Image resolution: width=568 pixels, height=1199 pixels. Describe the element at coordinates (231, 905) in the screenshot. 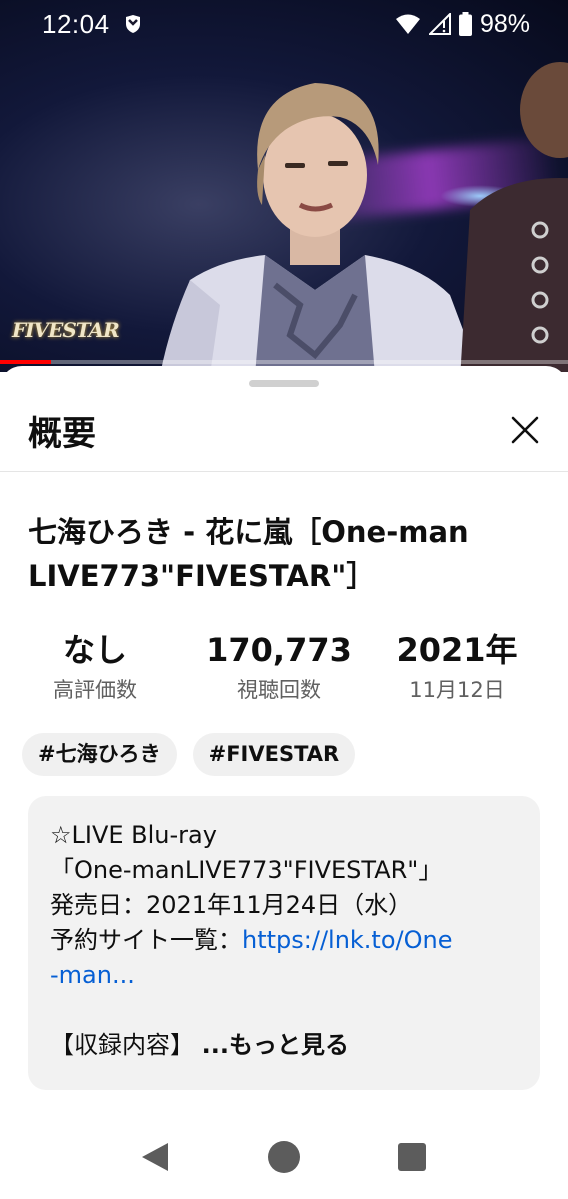

I see `description-line: 発売日：2021年11月24日（水）` at that location.